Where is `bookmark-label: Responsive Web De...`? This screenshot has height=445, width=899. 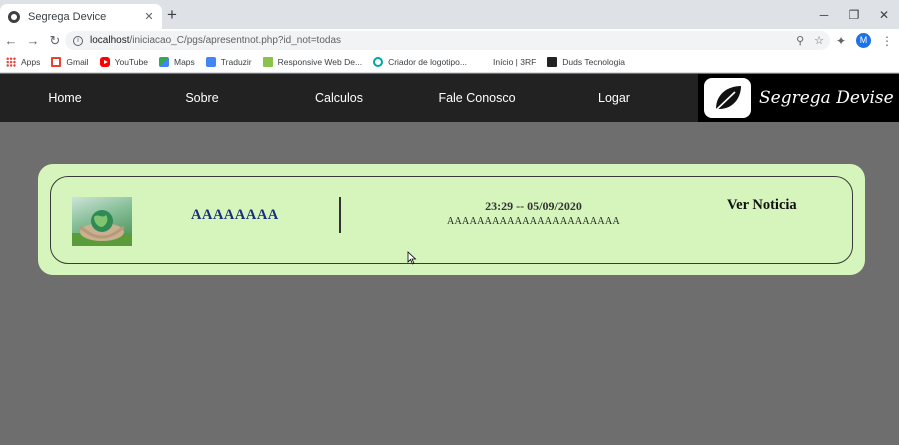
bookmark-label: Responsive Web De... is located at coordinates (320, 62).